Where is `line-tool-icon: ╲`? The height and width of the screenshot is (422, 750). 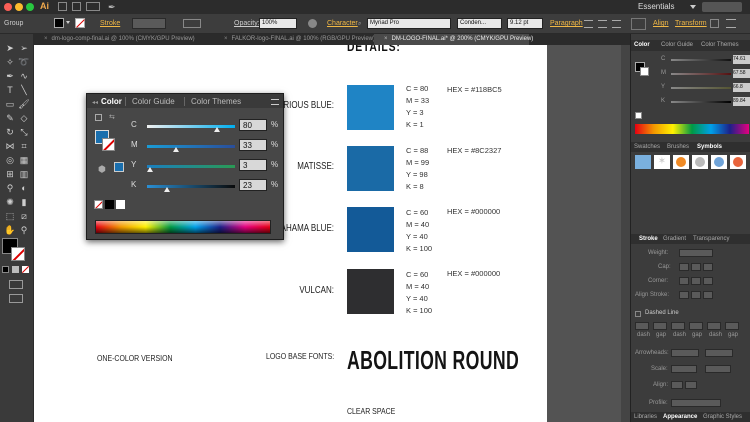
line-tool-icon: ╲ is located at coordinates (24, 90).